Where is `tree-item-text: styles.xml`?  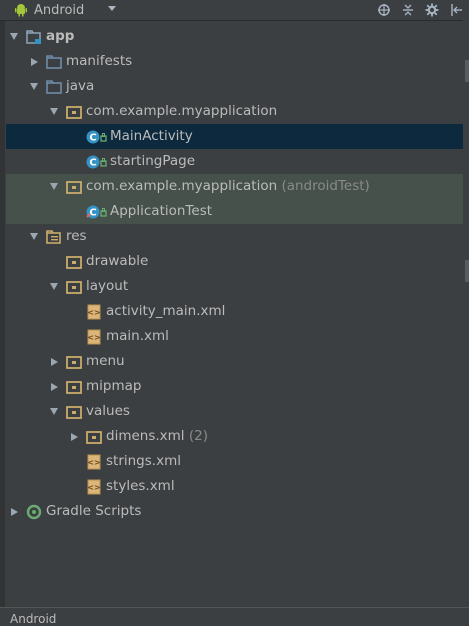 tree-item-text: styles.xml is located at coordinates (140, 486).